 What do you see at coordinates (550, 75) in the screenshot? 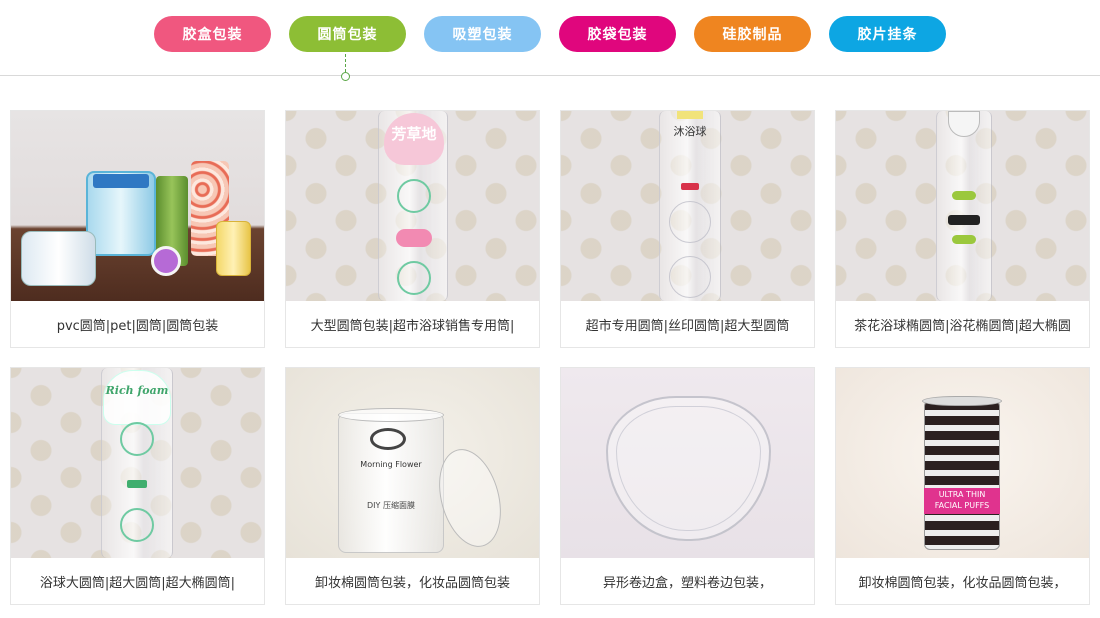
I see `tabs-divider` at bounding box center [550, 75].